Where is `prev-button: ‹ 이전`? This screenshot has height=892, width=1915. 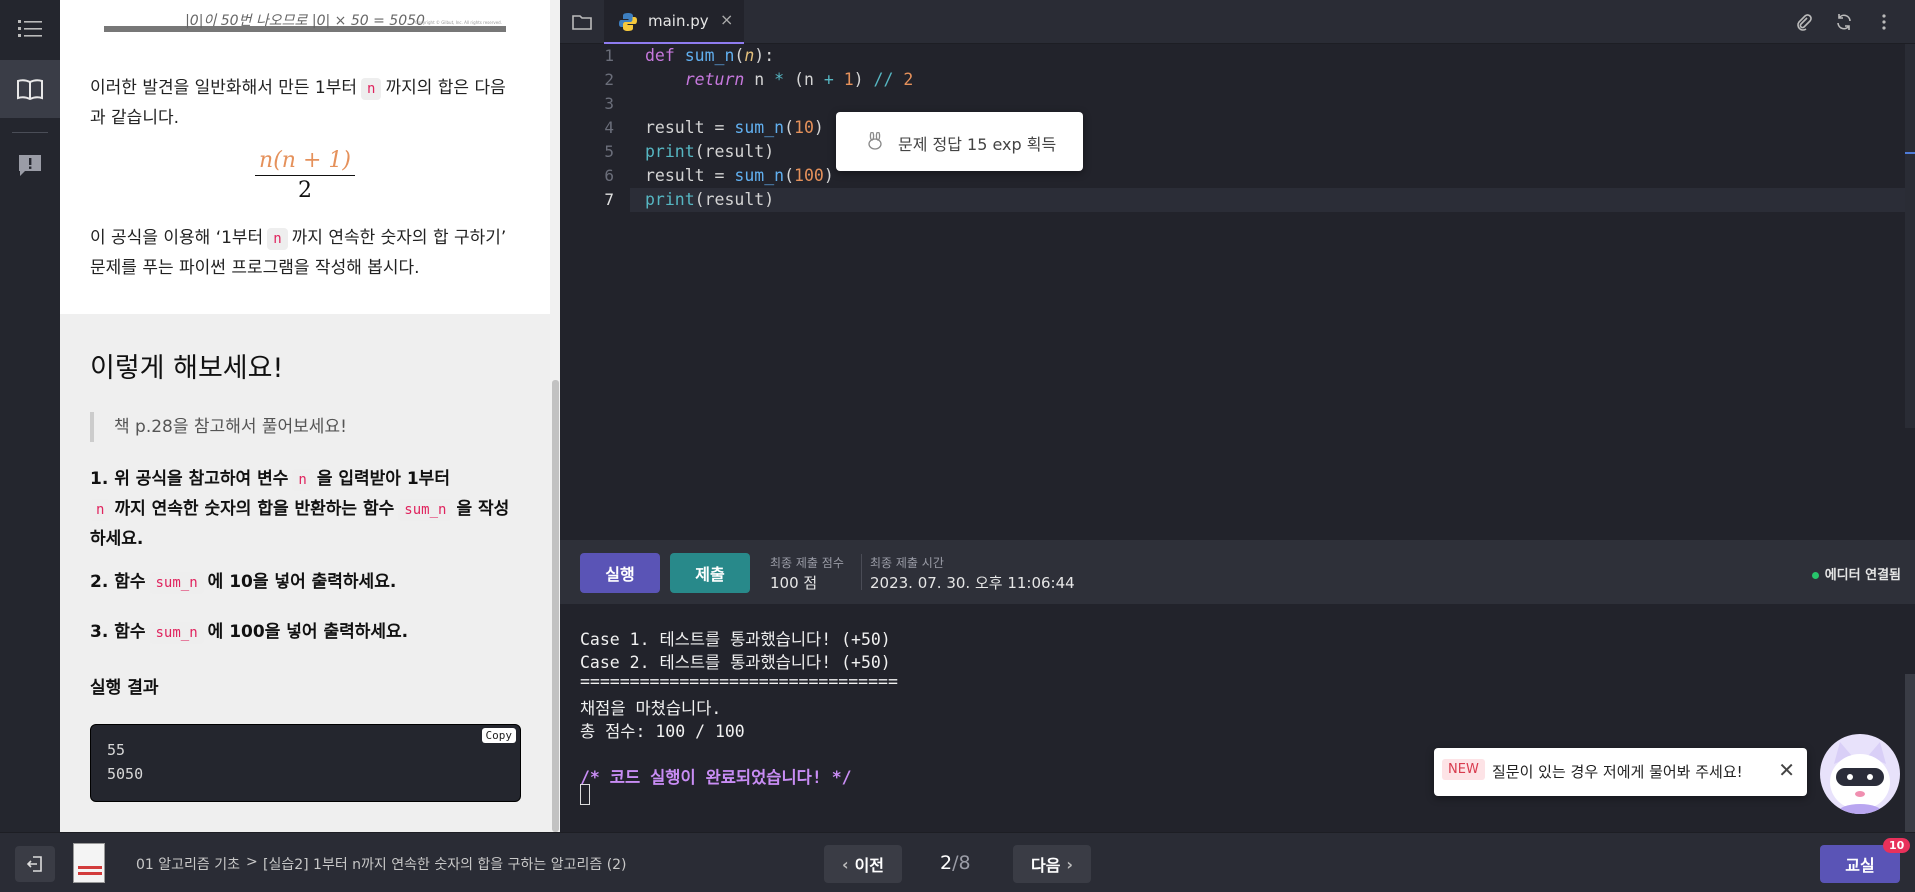
prev-button: ‹ 이전 is located at coordinates (863, 864).